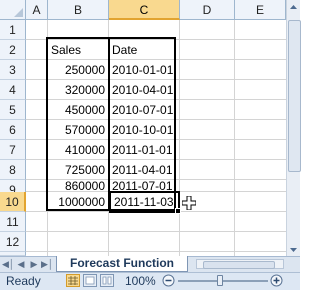 The height and width of the screenshot is (290, 320). What do you see at coordinates (13, 170) in the screenshot?
I see `row-header-8: 8` at bounding box center [13, 170].